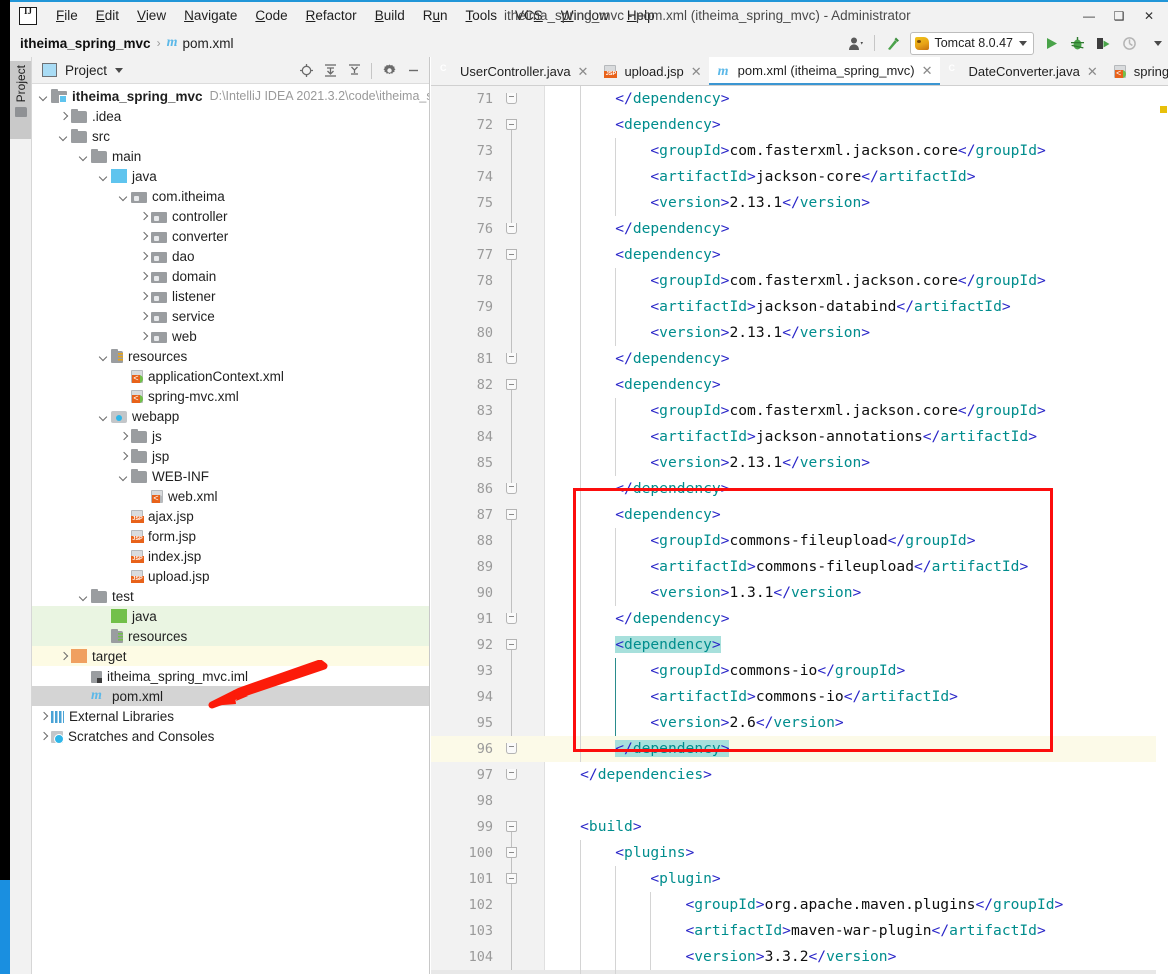  I want to click on editor-tab-pom-xml-itheima-spring-mvc: m pom.xml (itheima_spring_mvc) ✕, so click(824, 71).